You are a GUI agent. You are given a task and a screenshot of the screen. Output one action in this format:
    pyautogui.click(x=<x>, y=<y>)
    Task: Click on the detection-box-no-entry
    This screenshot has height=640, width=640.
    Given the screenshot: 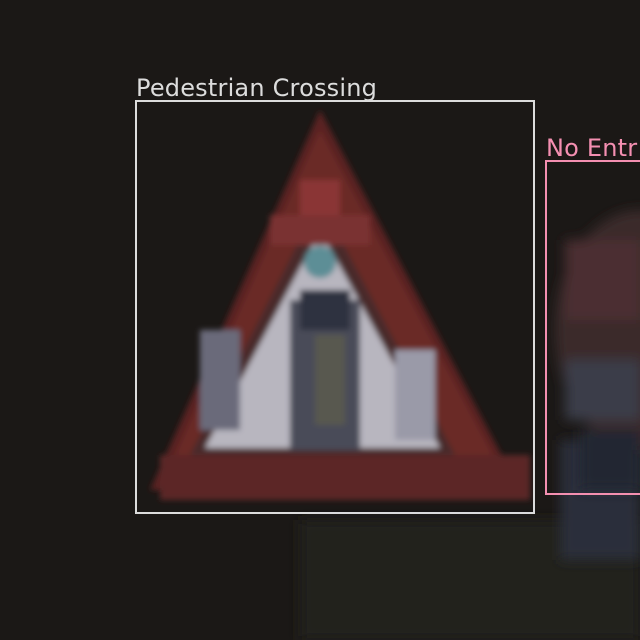 What is the action you would take?
    pyautogui.click(x=592, y=327)
    